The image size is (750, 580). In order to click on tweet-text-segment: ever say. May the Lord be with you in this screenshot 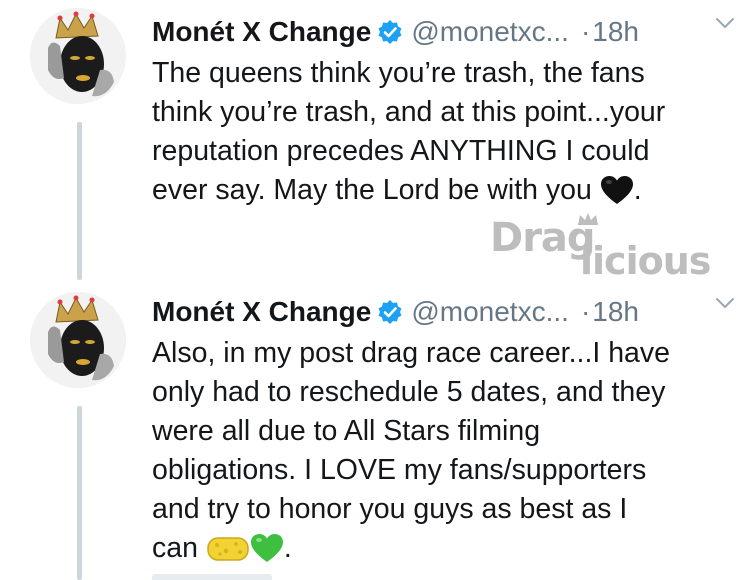, I will do `click(372, 190)`.